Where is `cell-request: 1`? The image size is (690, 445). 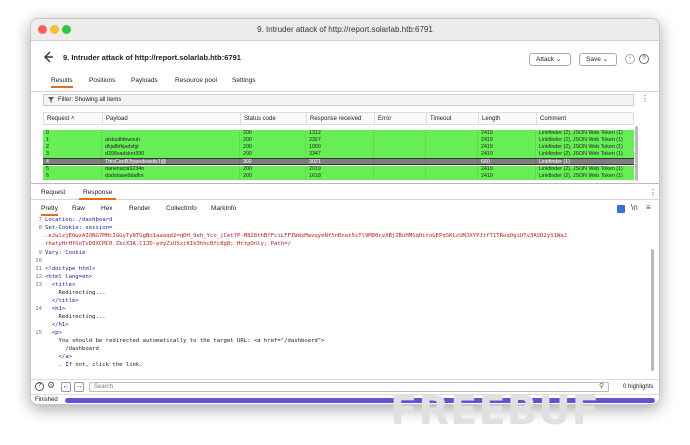
cell-request: 1 is located at coordinates (47, 140).